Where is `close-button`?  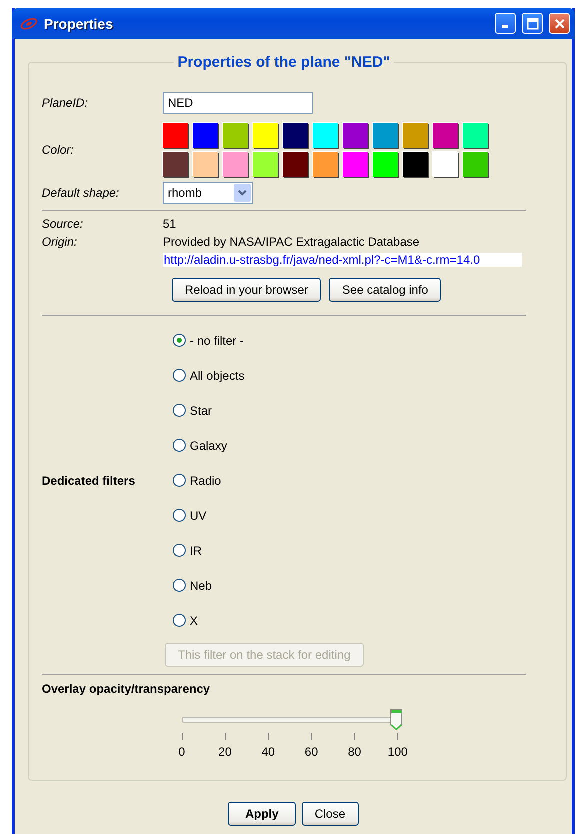 close-button is located at coordinates (559, 23).